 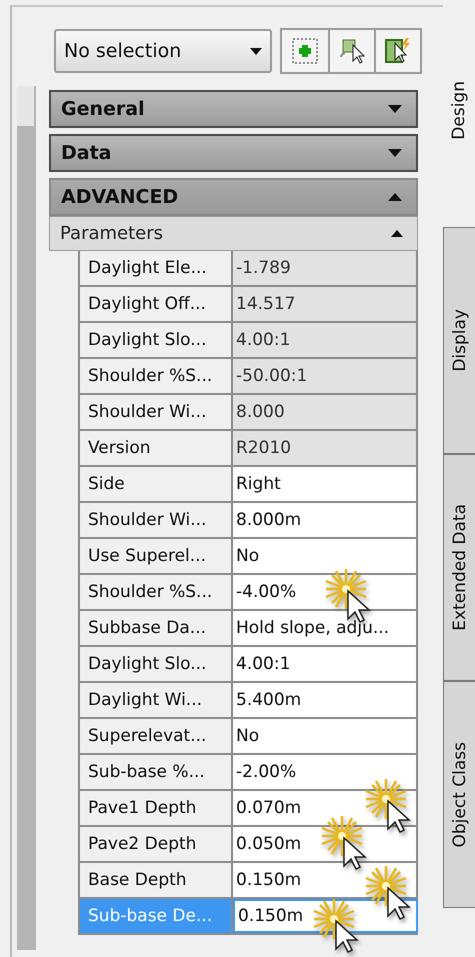 What do you see at coordinates (459, 567) in the screenshot?
I see `side-tab: Extended Data` at bounding box center [459, 567].